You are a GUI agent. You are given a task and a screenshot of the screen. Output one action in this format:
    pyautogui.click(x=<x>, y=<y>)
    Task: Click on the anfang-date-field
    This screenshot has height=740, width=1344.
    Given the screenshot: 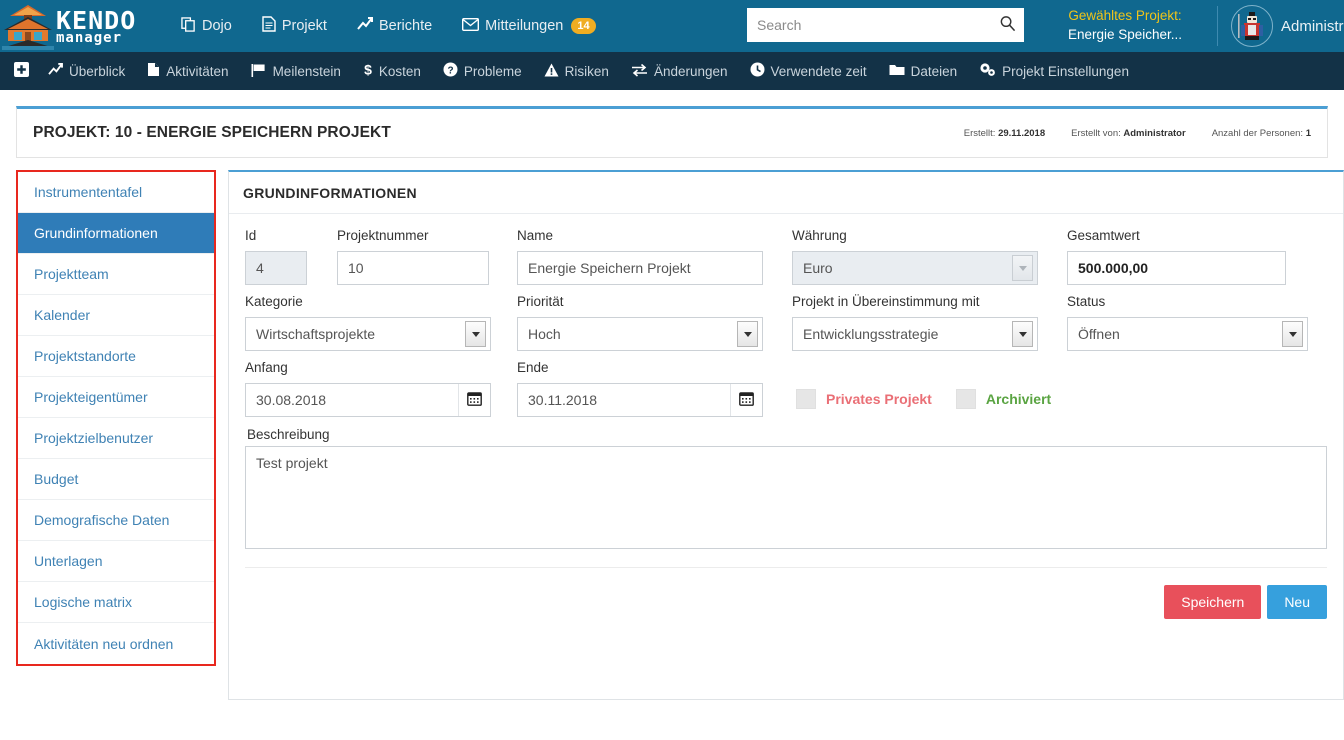 What is the action you would take?
    pyautogui.click(x=368, y=400)
    